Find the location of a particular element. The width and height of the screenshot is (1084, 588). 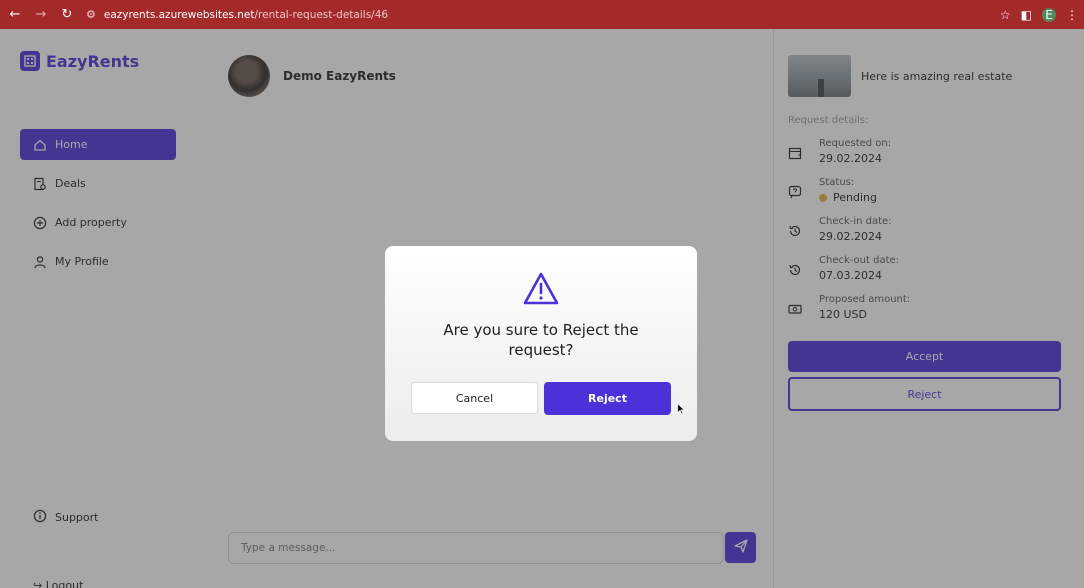

dialog-question-line2: request? is located at coordinates (541, 350).